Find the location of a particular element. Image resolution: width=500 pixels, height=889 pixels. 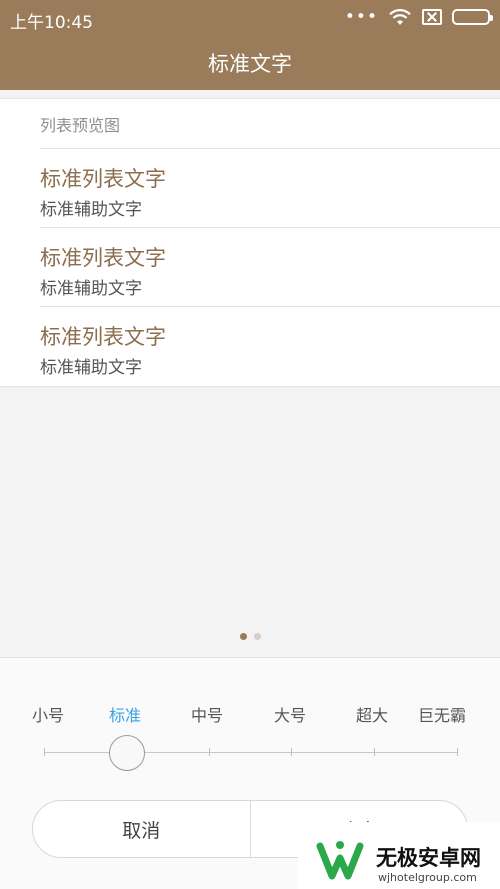

preview-header: 列表预览图 is located at coordinates (270, 124).